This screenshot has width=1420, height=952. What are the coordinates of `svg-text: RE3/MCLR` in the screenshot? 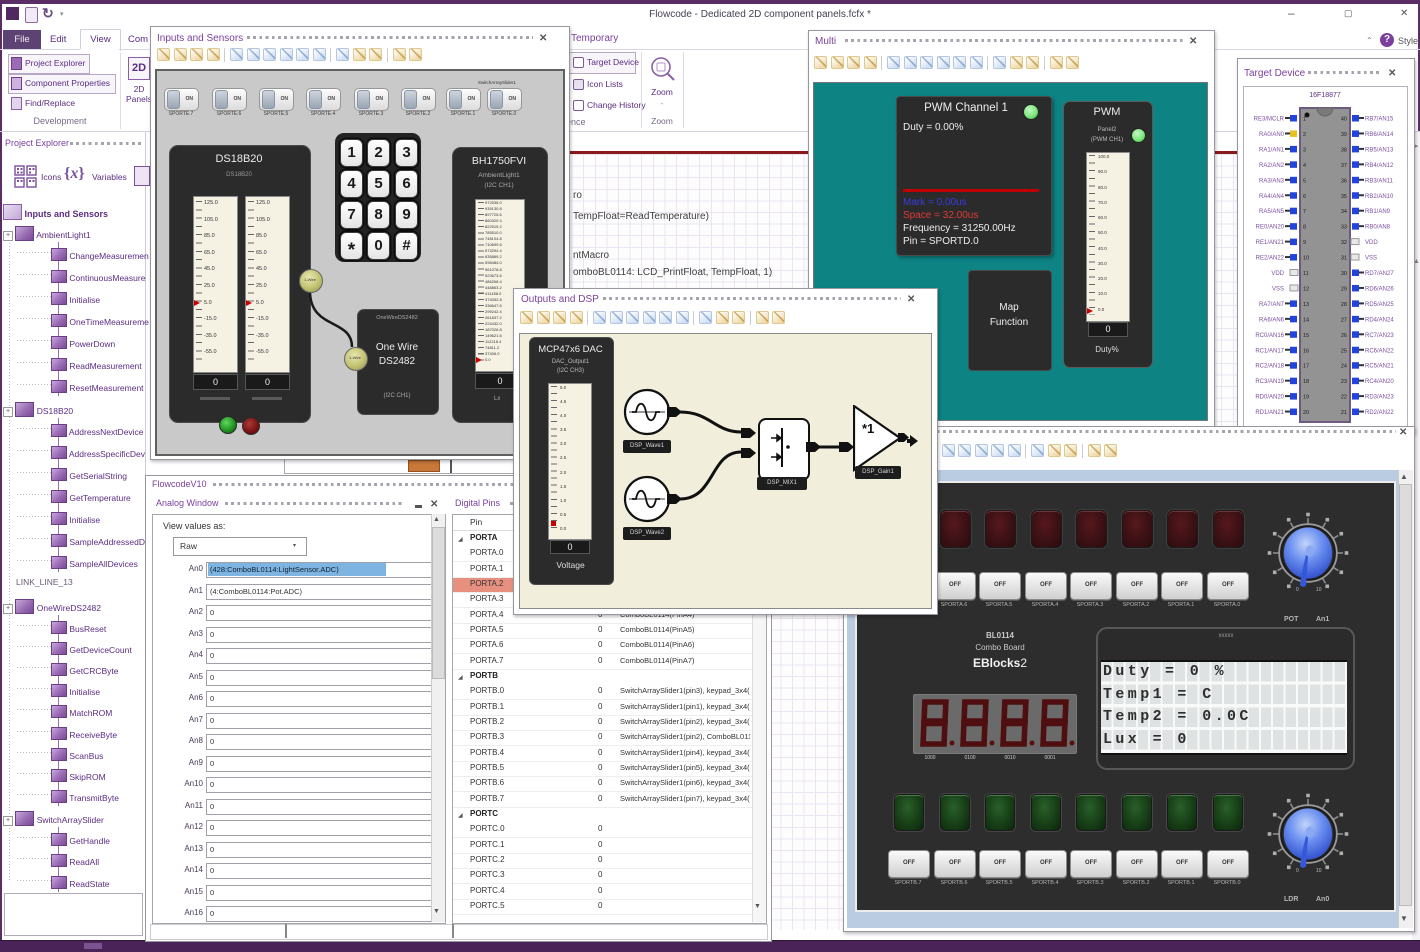 It's located at (1269, 120).